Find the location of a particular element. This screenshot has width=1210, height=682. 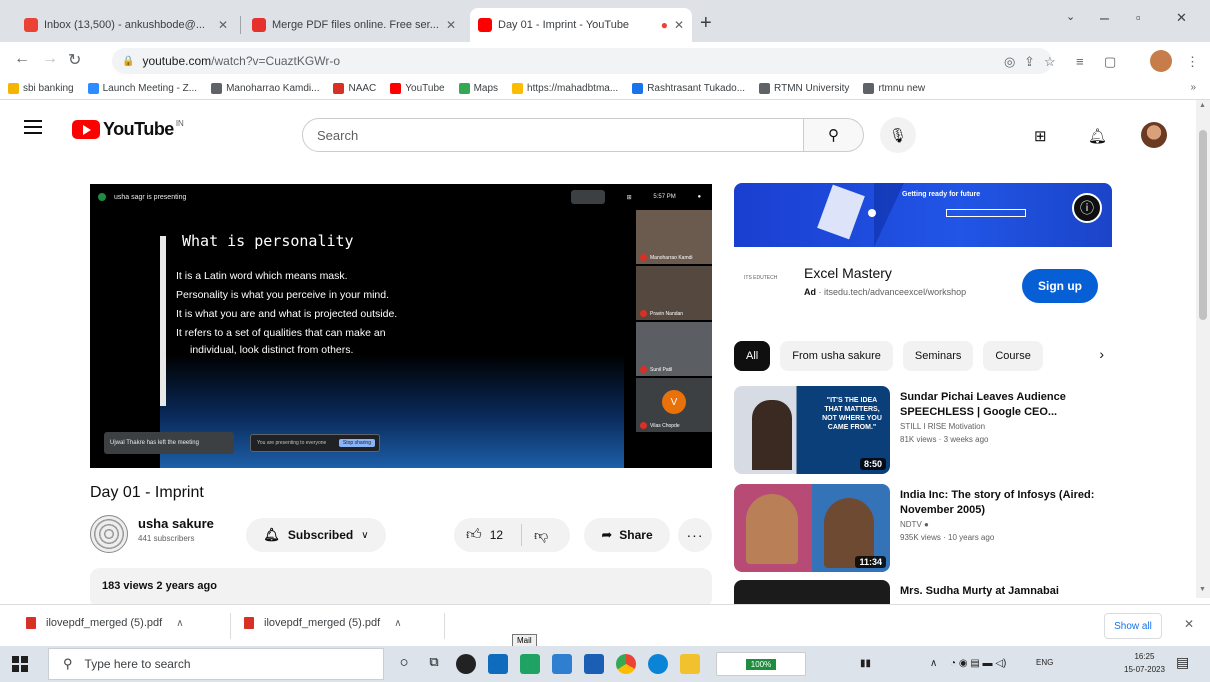

maximize-button: ▫ is located at coordinates (1138, 17).